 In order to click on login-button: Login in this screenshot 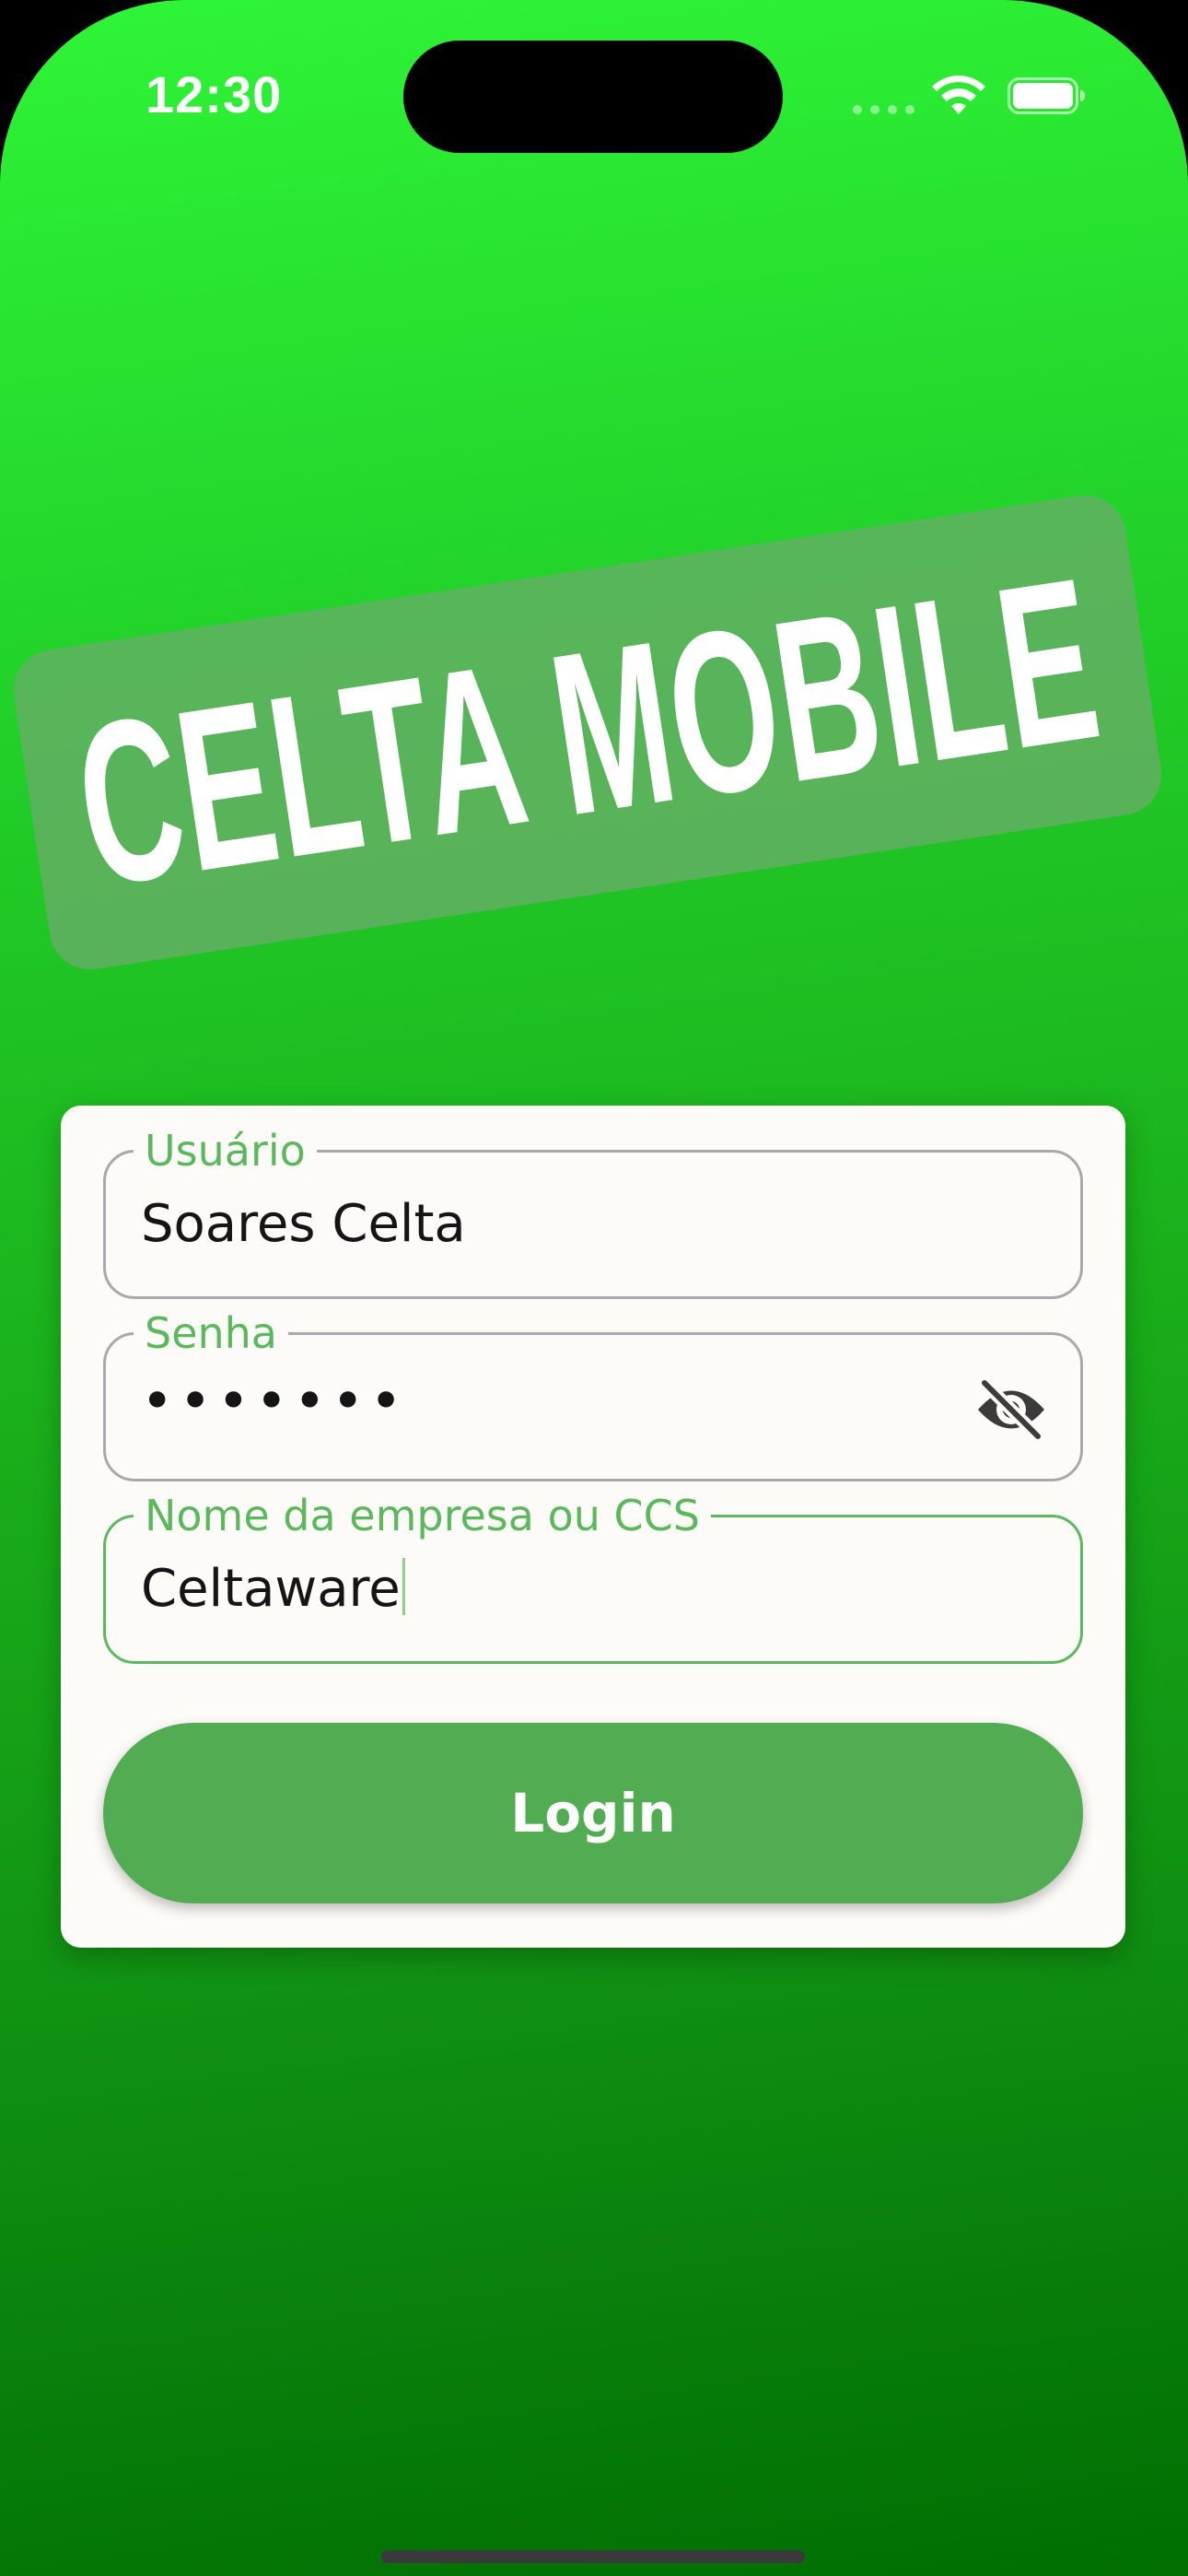, I will do `click(593, 1813)`.